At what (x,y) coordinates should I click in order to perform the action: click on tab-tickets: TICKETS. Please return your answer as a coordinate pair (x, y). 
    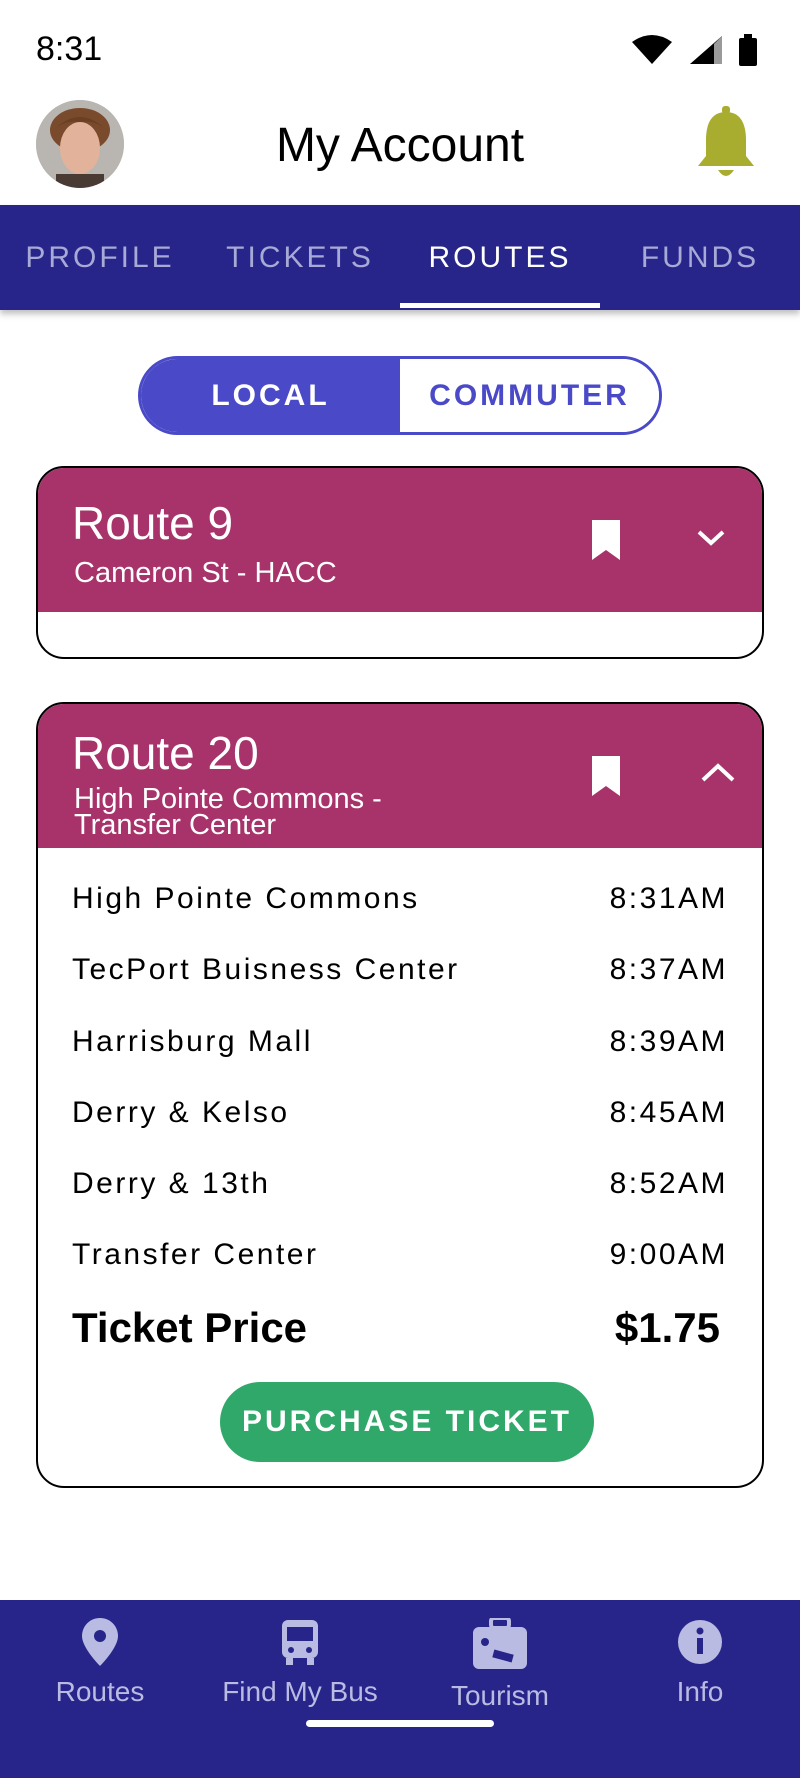
    Looking at the image, I should click on (300, 257).